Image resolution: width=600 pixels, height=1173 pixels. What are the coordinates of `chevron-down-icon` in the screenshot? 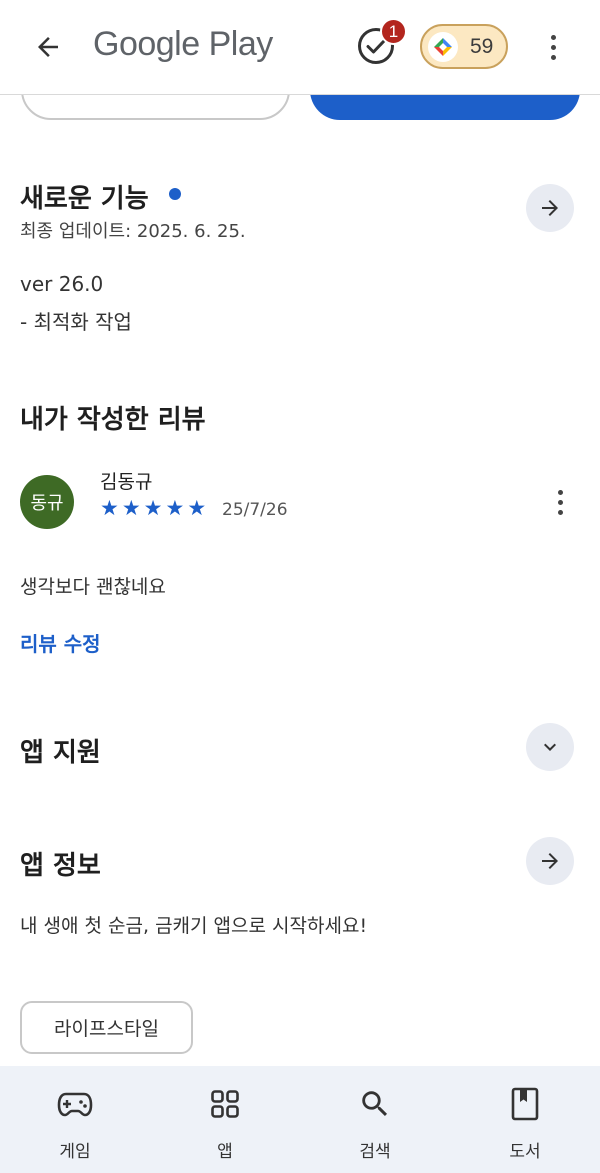 It's located at (550, 747).